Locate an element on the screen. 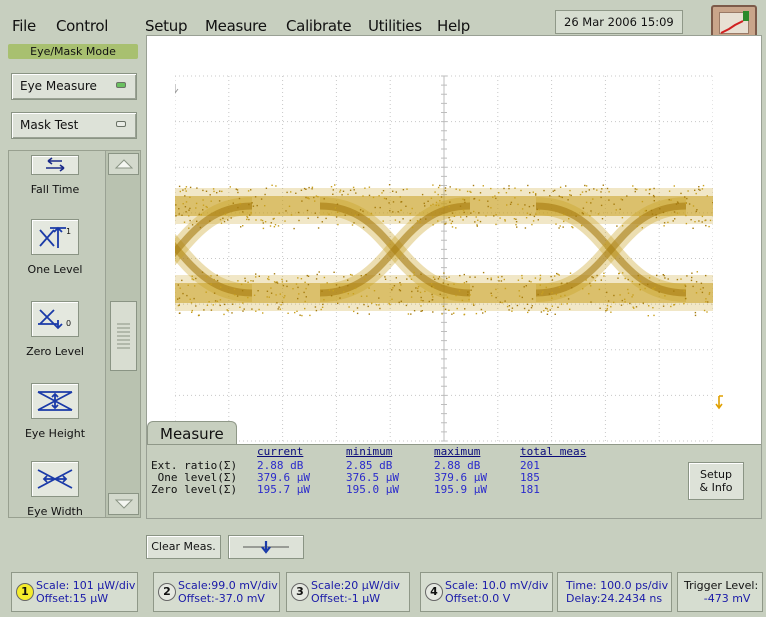 The image size is (766, 617). channel-3-status: 3 Scale:20 µW/div Offset:-1 µW is located at coordinates (348, 592).